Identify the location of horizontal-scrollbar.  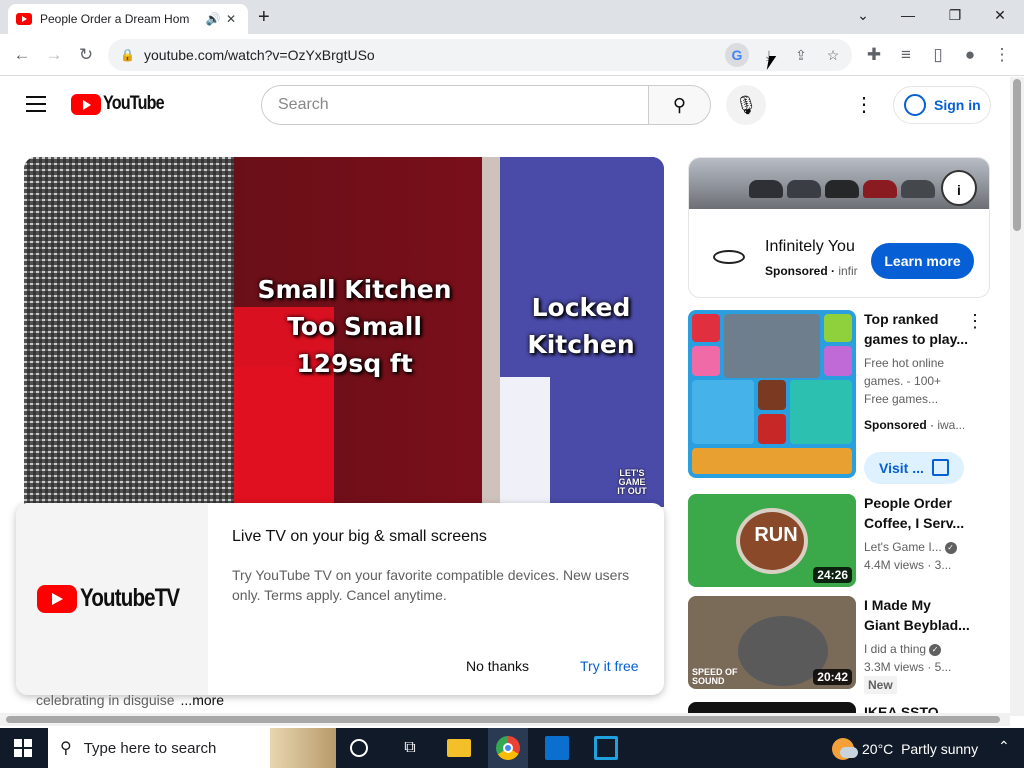
(505, 719).